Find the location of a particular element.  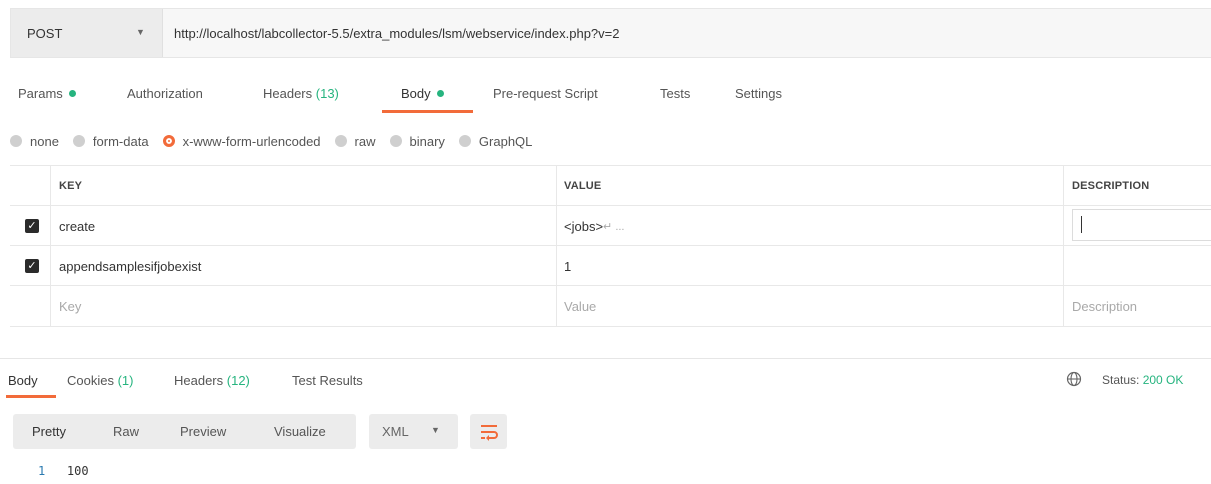

active-tab-indicator is located at coordinates (427, 111).